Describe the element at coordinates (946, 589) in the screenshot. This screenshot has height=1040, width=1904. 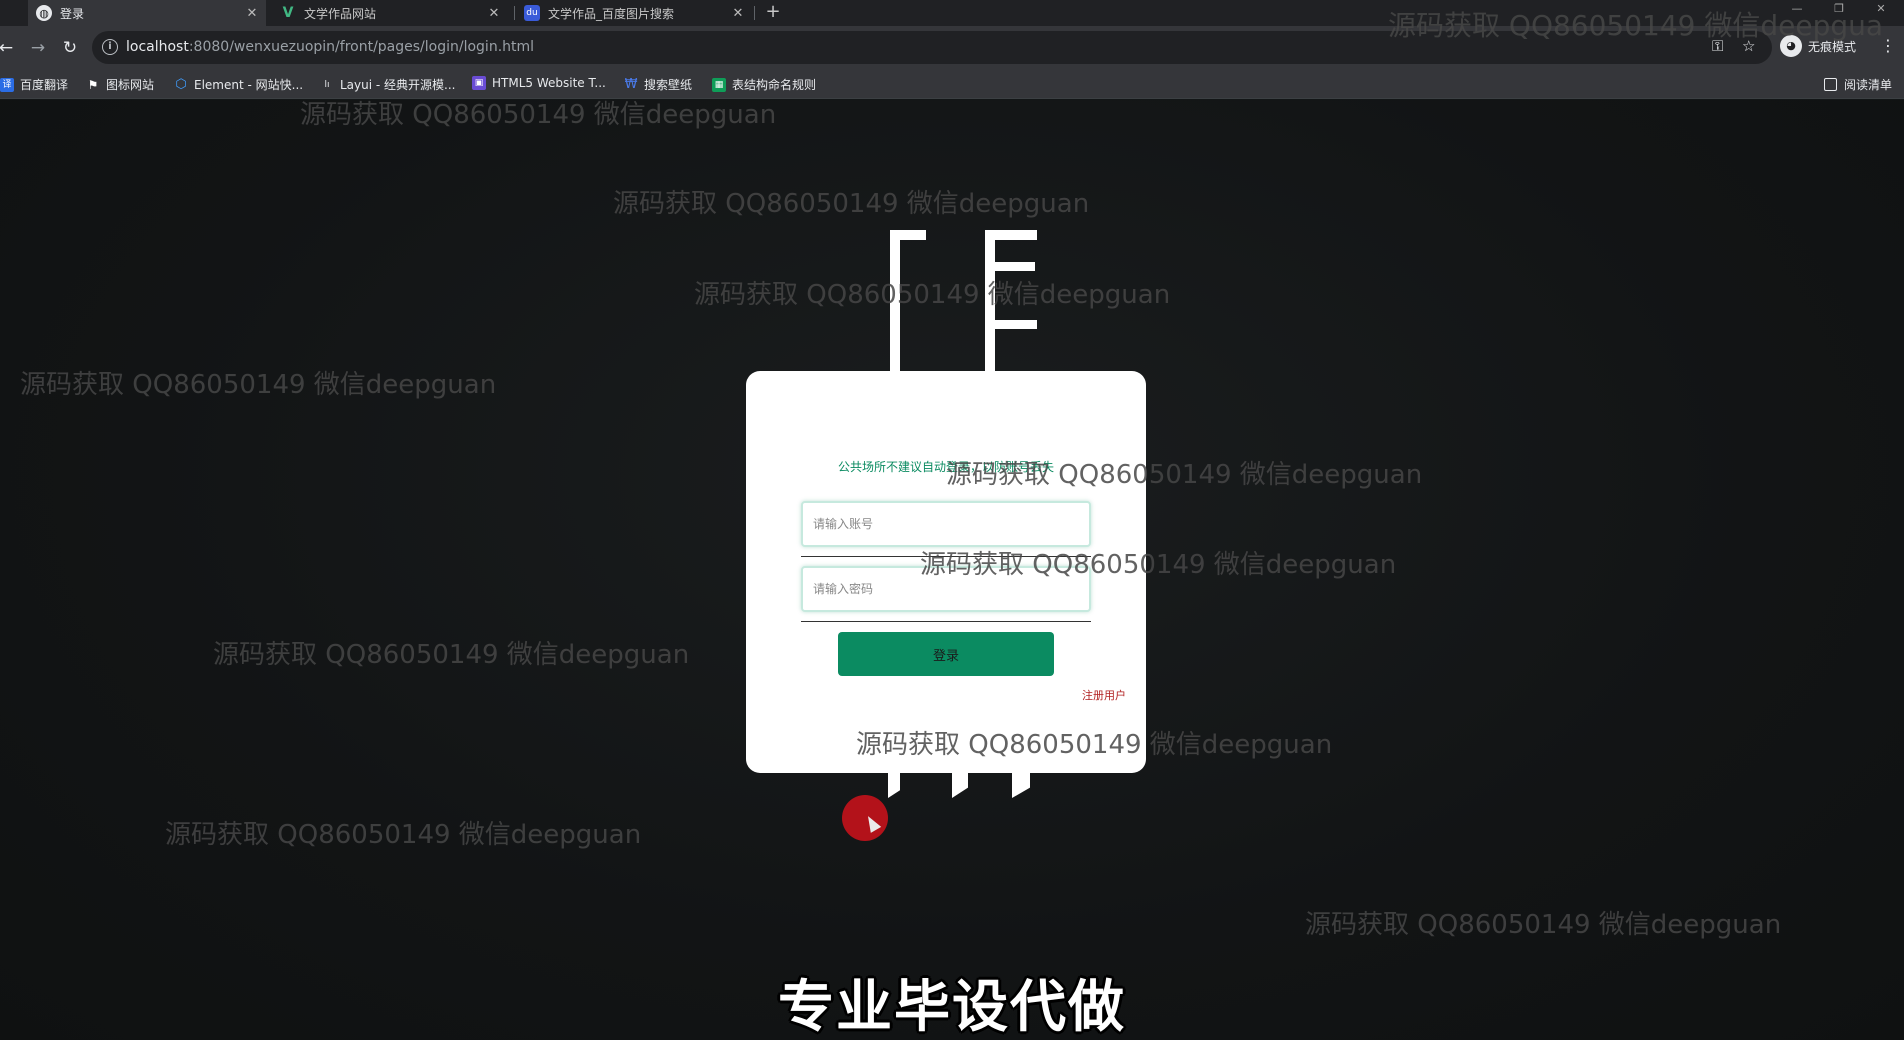
I see `password-input` at that location.